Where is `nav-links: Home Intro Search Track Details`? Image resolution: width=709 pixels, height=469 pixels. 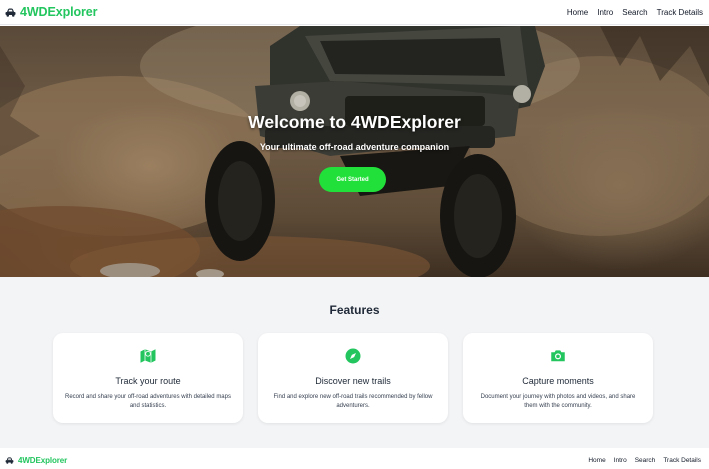 nav-links: Home Intro Search Track Details is located at coordinates (635, 12).